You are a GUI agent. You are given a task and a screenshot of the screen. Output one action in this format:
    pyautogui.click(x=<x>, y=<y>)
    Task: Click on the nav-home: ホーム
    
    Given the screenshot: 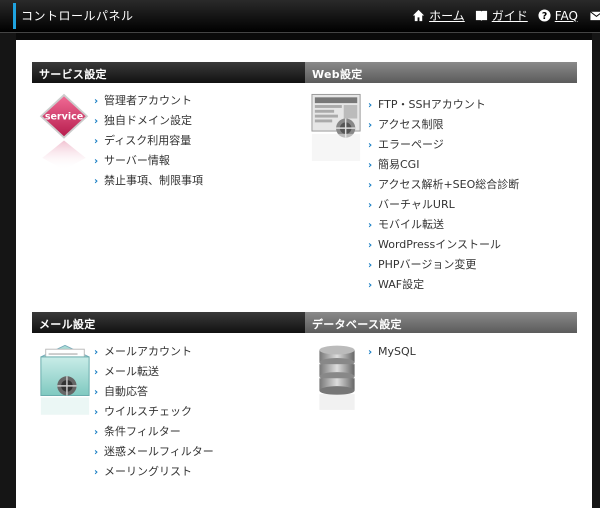 What is the action you would take?
    pyautogui.click(x=438, y=15)
    